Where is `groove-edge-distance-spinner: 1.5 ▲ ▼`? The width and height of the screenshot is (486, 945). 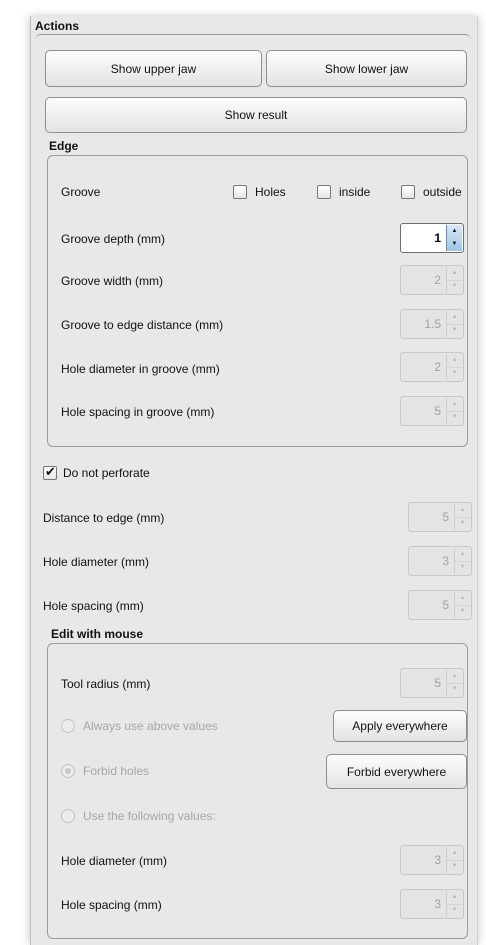
groove-edge-distance-spinner: 1.5 ▲ ▼ is located at coordinates (432, 324).